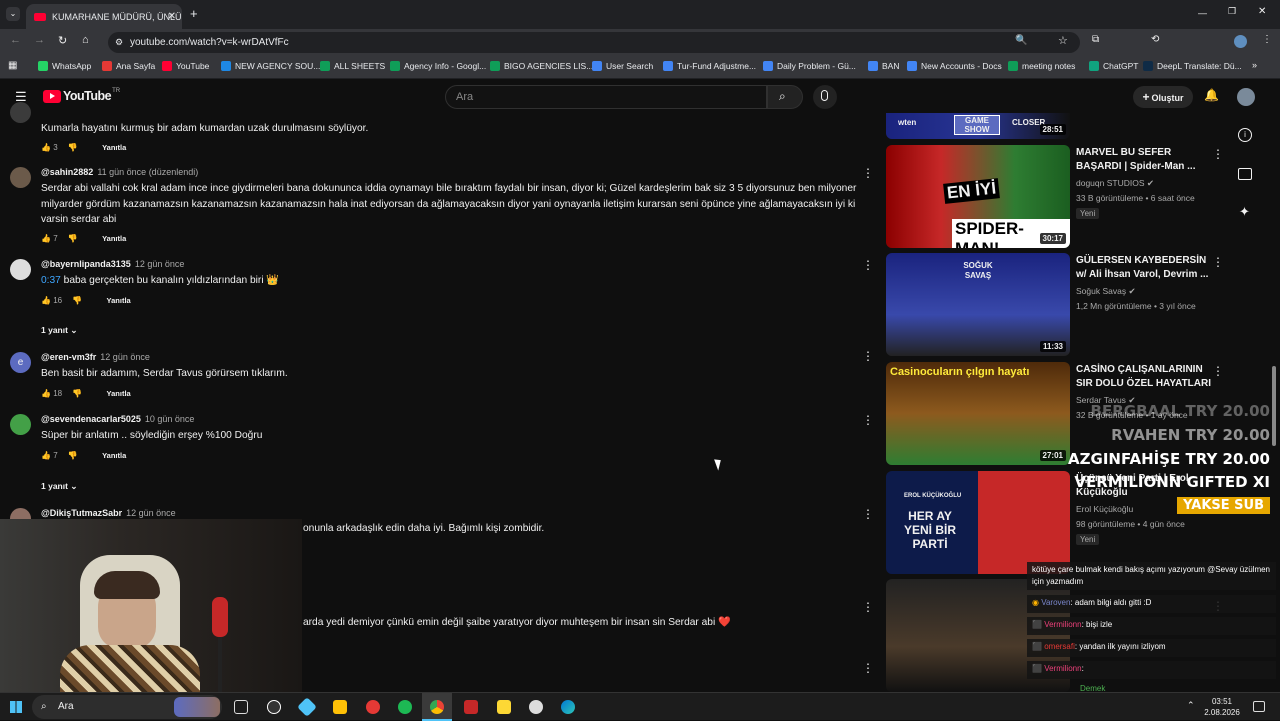 This screenshot has width=1280, height=721. I want to click on edge-icon, so click(568, 707).